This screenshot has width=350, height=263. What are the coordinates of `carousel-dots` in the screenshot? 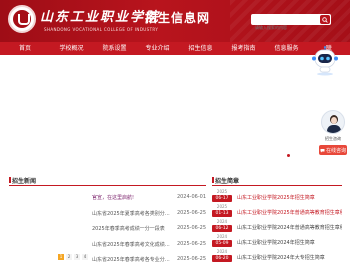 It's located at (288, 155).